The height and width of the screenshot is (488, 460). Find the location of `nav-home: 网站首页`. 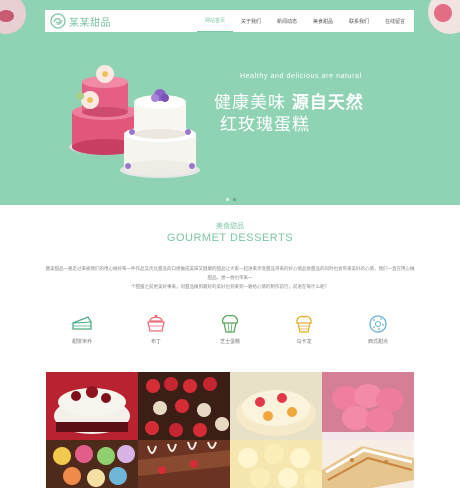

nav-home: 网站首页 is located at coordinates (215, 21).